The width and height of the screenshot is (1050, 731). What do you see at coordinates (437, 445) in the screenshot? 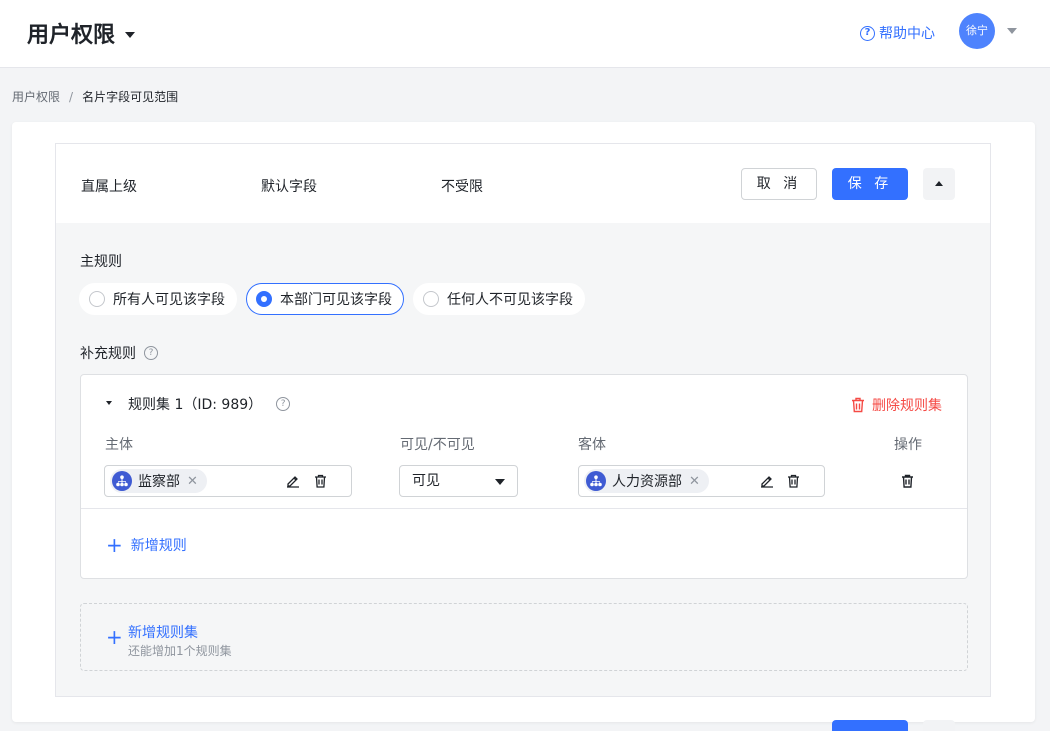
I see `column-header-visibility: 可见/不可见` at bounding box center [437, 445].